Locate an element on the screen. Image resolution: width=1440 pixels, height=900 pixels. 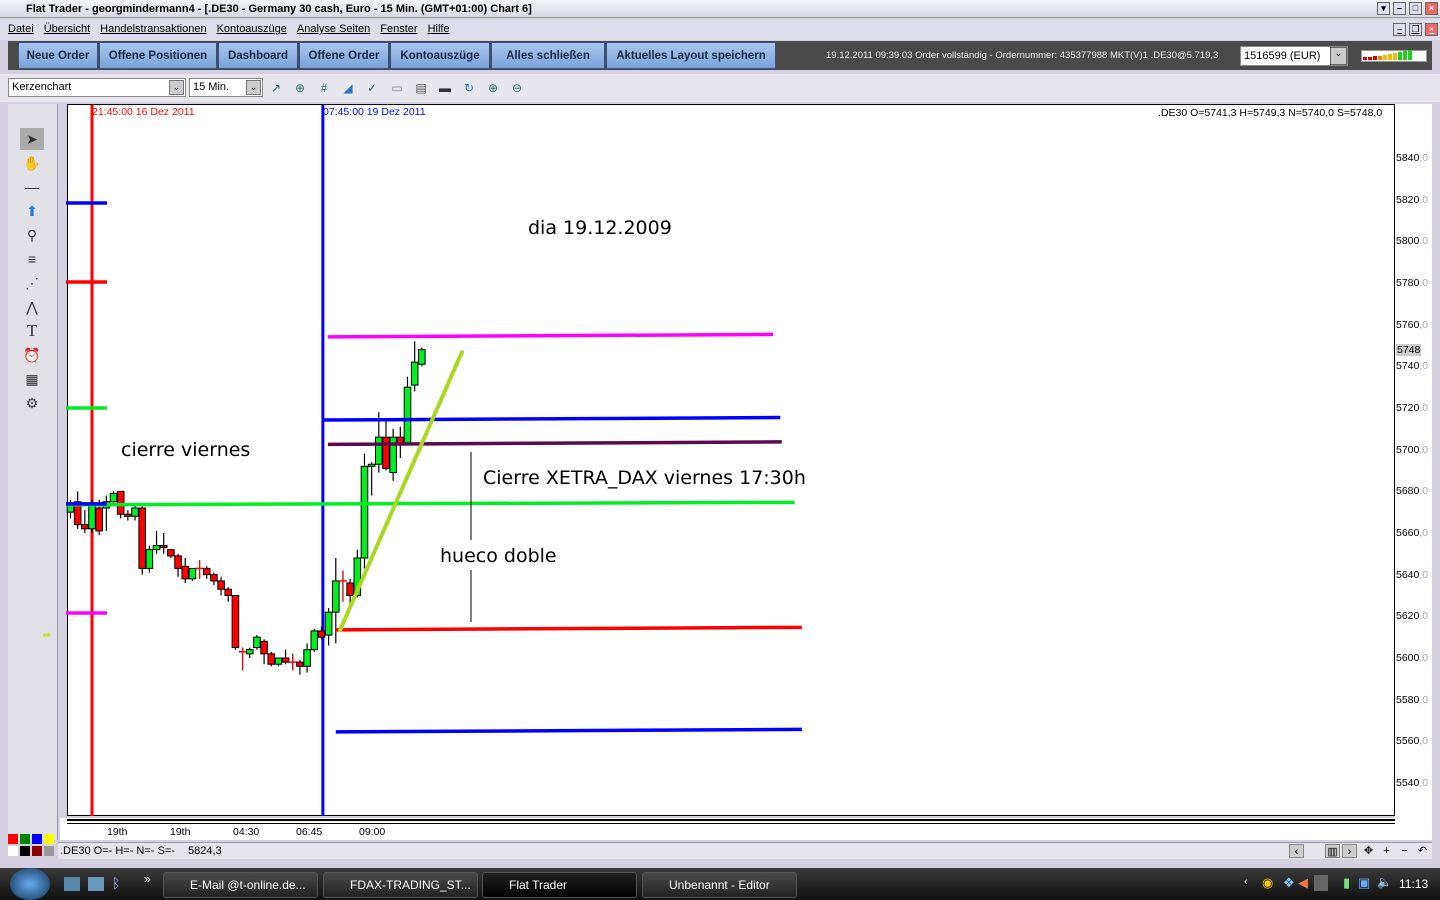
tray-app-icon: ◉ is located at coordinates (1267, 883).